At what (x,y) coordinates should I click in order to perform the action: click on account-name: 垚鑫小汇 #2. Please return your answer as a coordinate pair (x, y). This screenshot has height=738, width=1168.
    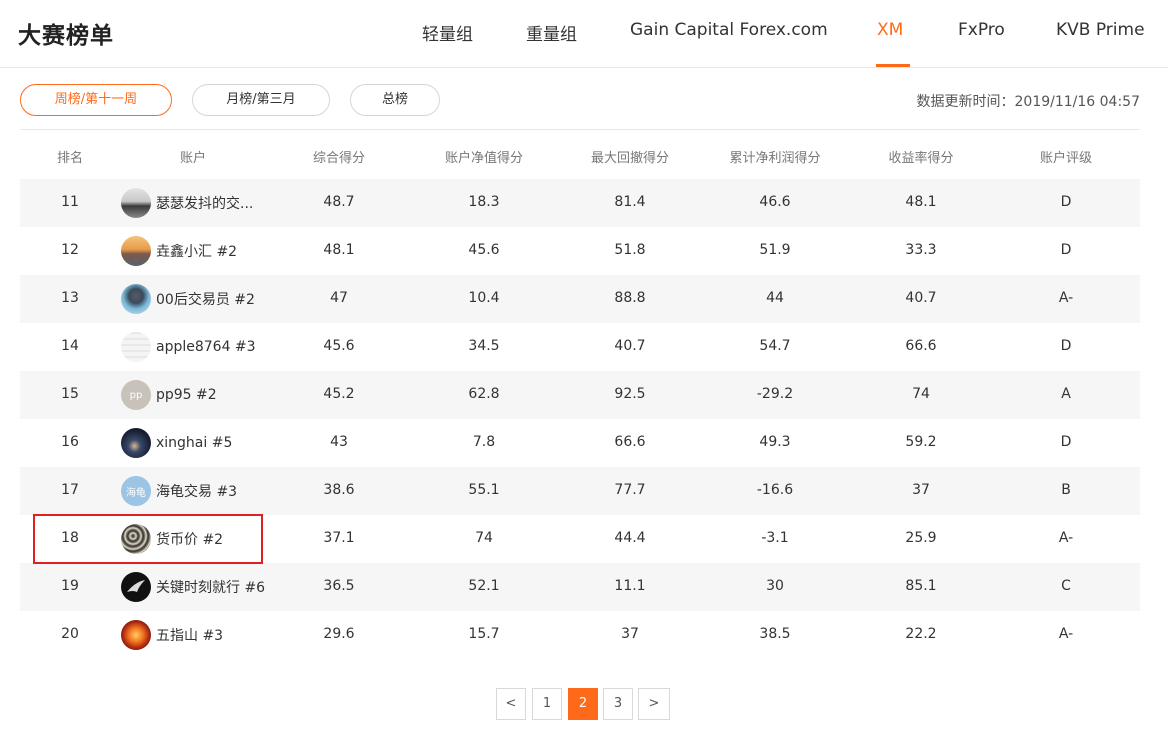
    Looking at the image, I should click on (196, 251).